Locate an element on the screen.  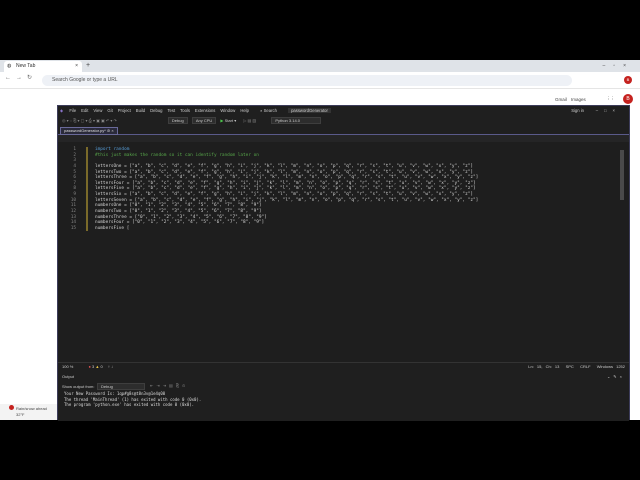
line-number: 10 is located at coordinates (73, 200).